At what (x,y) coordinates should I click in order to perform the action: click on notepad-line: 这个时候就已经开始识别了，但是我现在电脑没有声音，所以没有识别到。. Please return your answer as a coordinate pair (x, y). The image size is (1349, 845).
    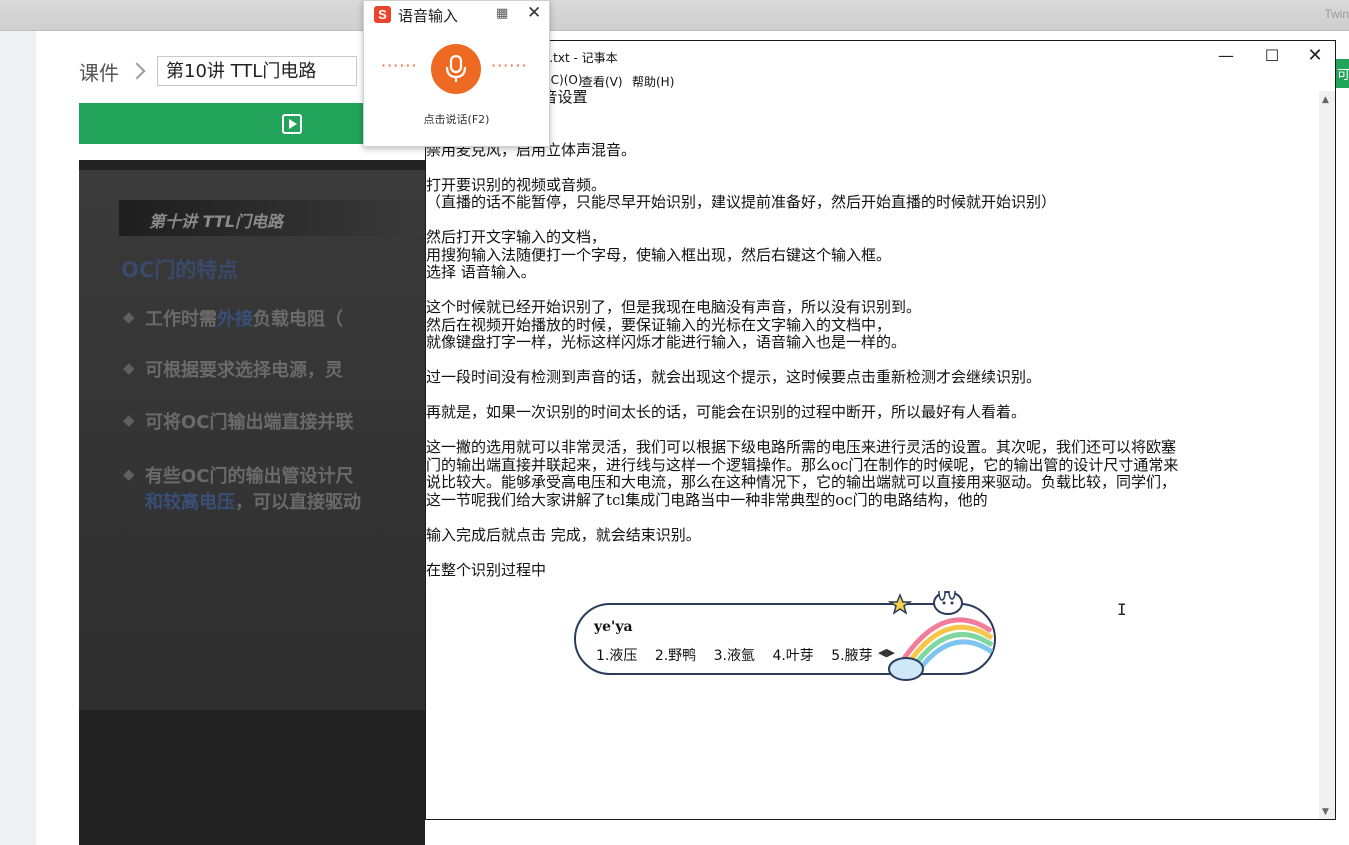
    Looking at the image, I should click on (674, 307).